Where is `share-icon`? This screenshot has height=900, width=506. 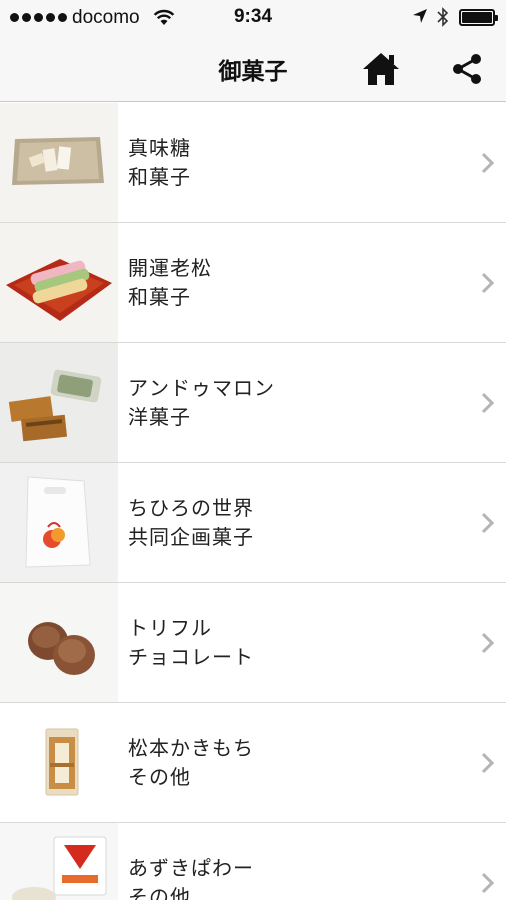
share-icon is located at coordinates (467, 69).